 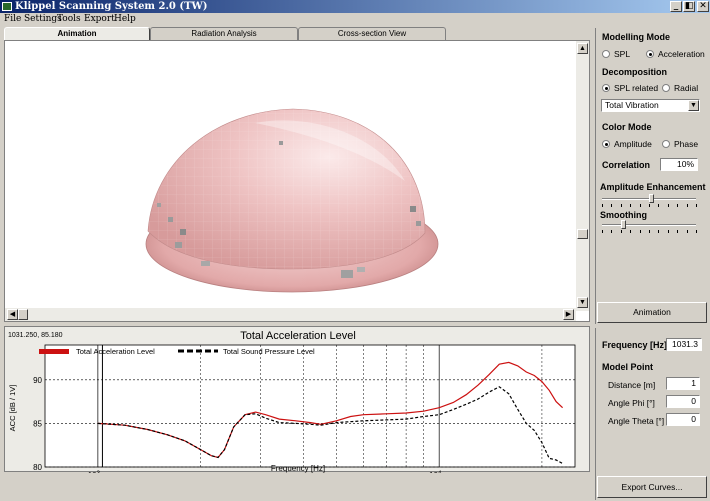 I want to click on legend-label-spl: Total Sound Pressure Level, so click(x=269, y=351).